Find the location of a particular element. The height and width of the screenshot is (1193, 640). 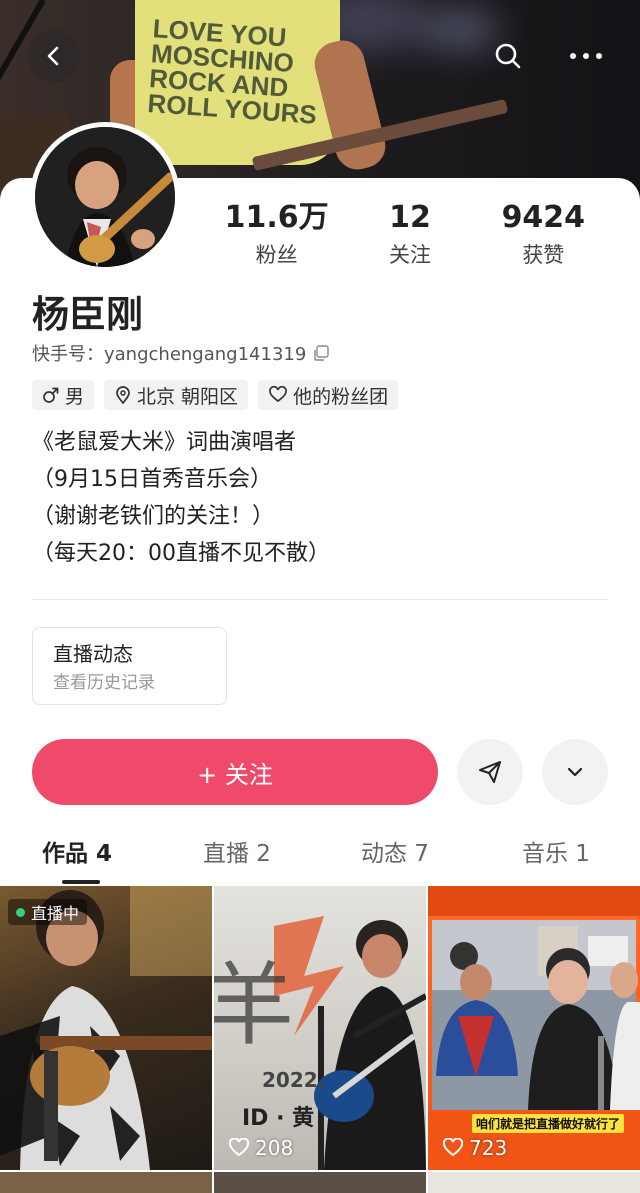

expand-button is located at coordinates (575, 772).